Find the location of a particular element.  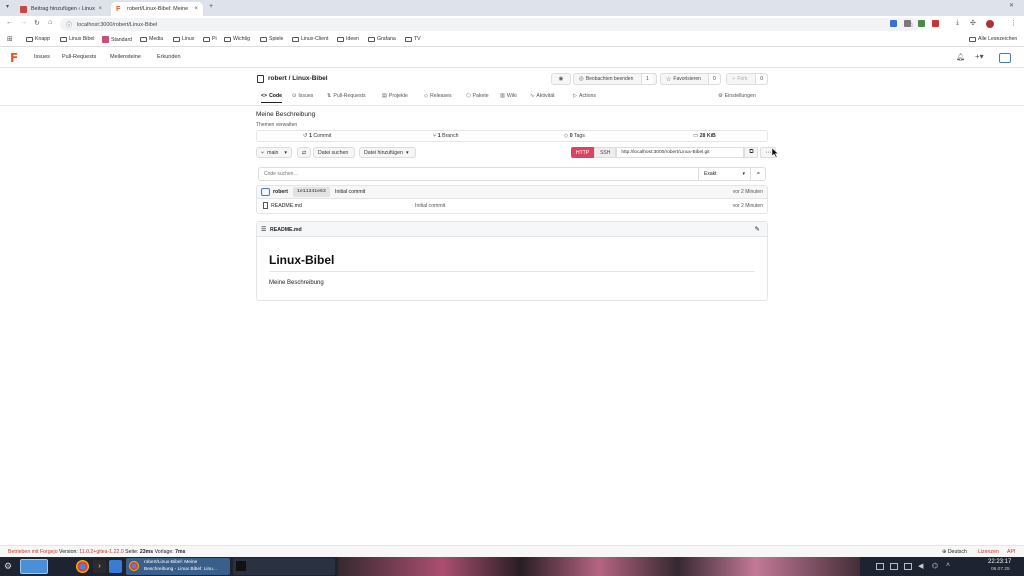

bookmark-folder: Linux Bibel is located at coordinates (77, 39).